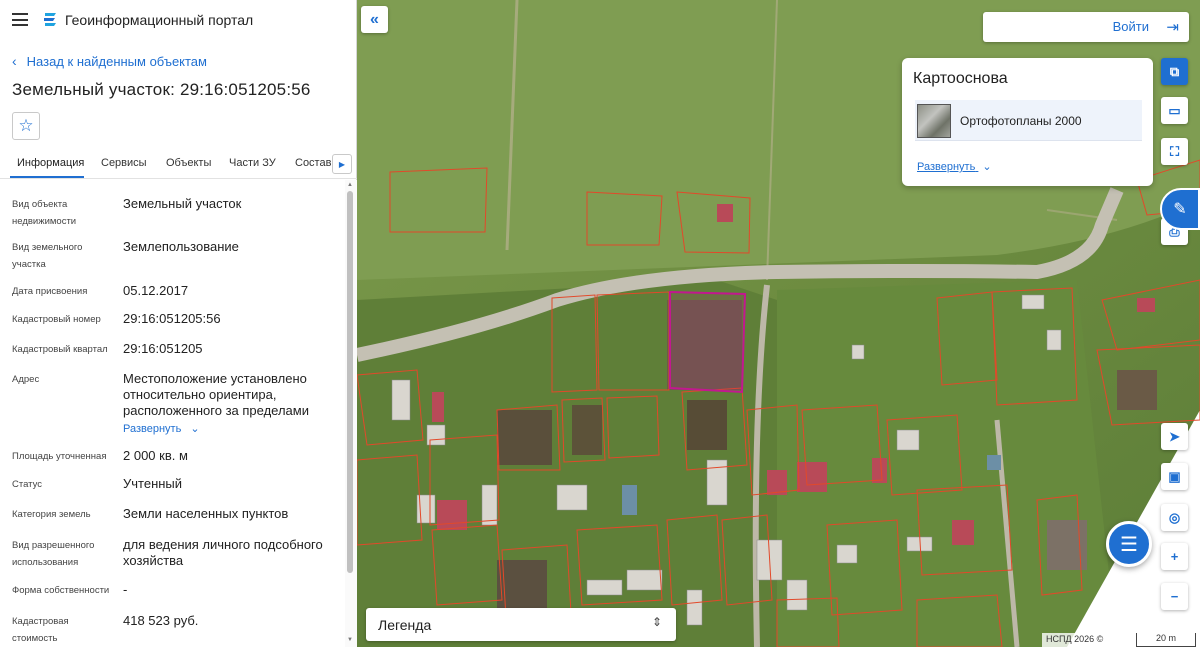  Describe the element at coordinates (153, 483) in the screenshot. I see `attr-value: Учтенный` at that location.